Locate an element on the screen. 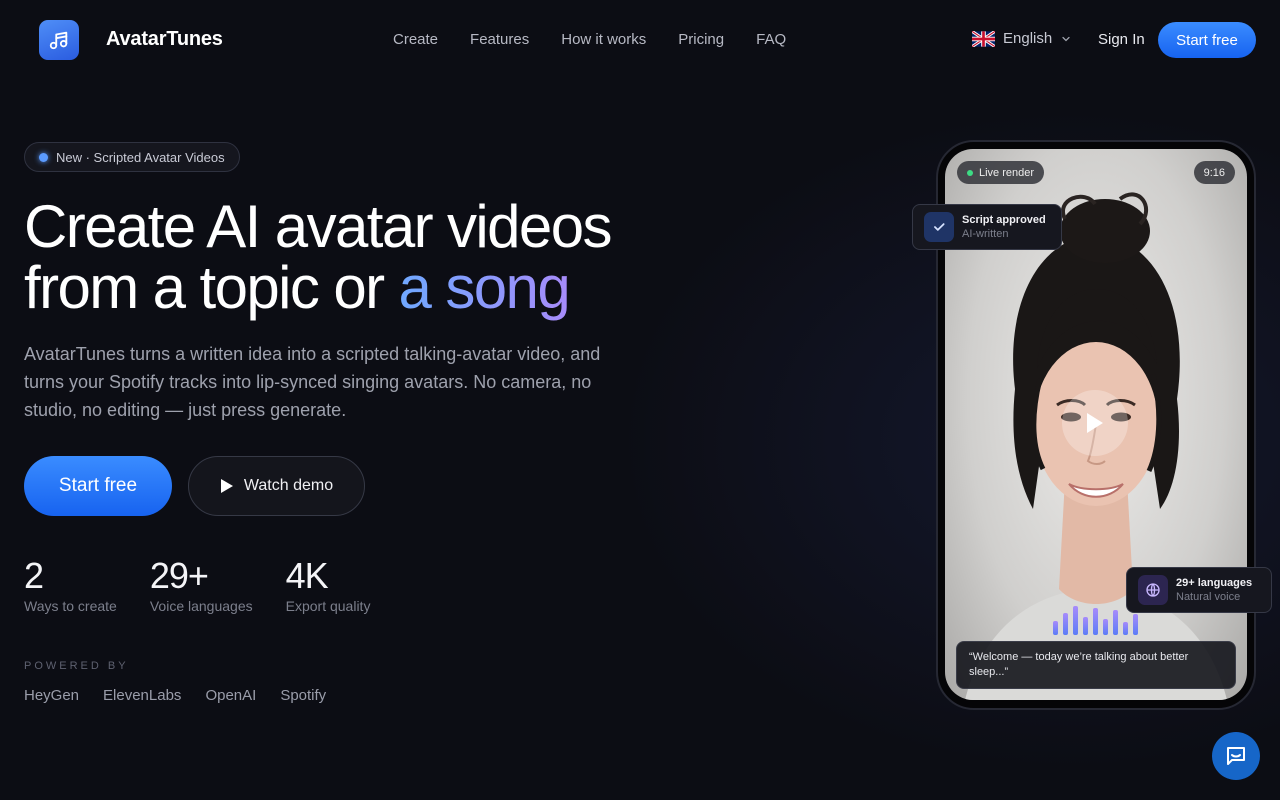 The height and width of the screenshot is (800, 1280). globe-icon is located at coordinates (1153, 590).